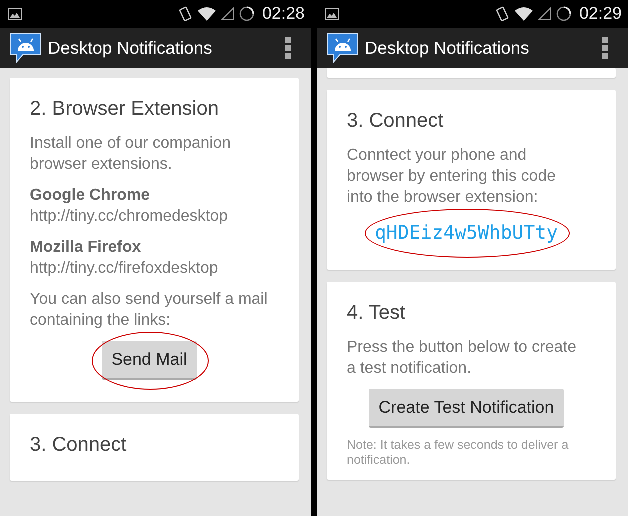  What do you see at coordinates (130, 217) in the screenshot?
I see `extension-url: http://tiny.cc/chromedesktop` at bounding box center [130, 217].